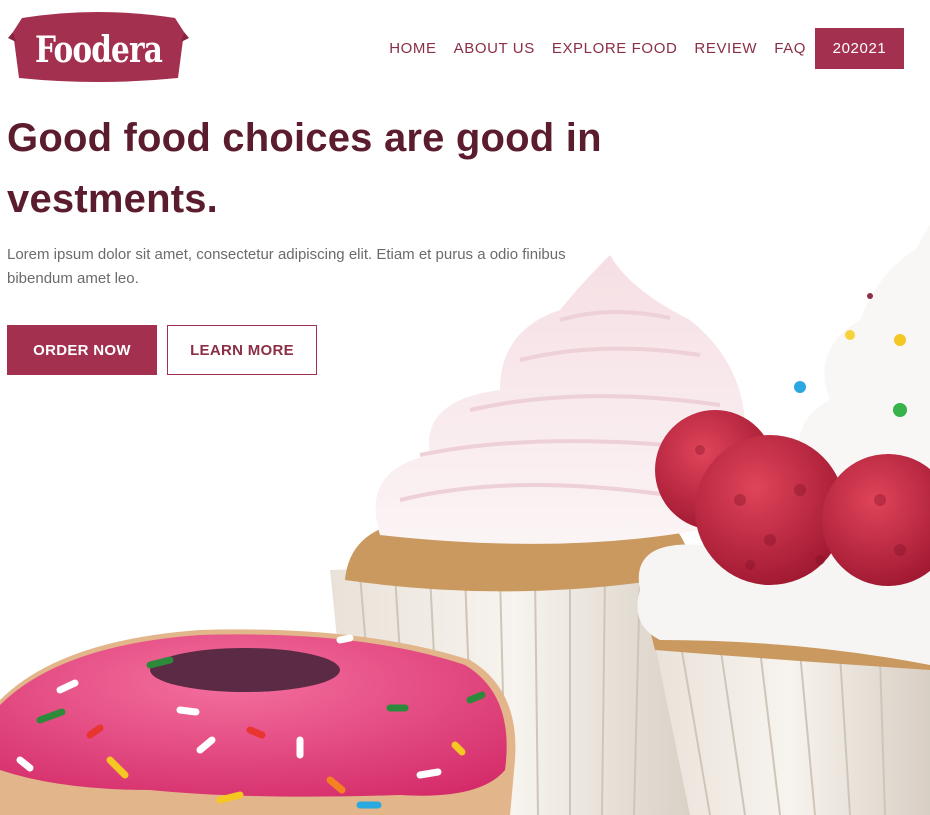 This screenshot has width=930, height=815. I want to click on learn-more-button: LEARN MORE, so click(242, 350).